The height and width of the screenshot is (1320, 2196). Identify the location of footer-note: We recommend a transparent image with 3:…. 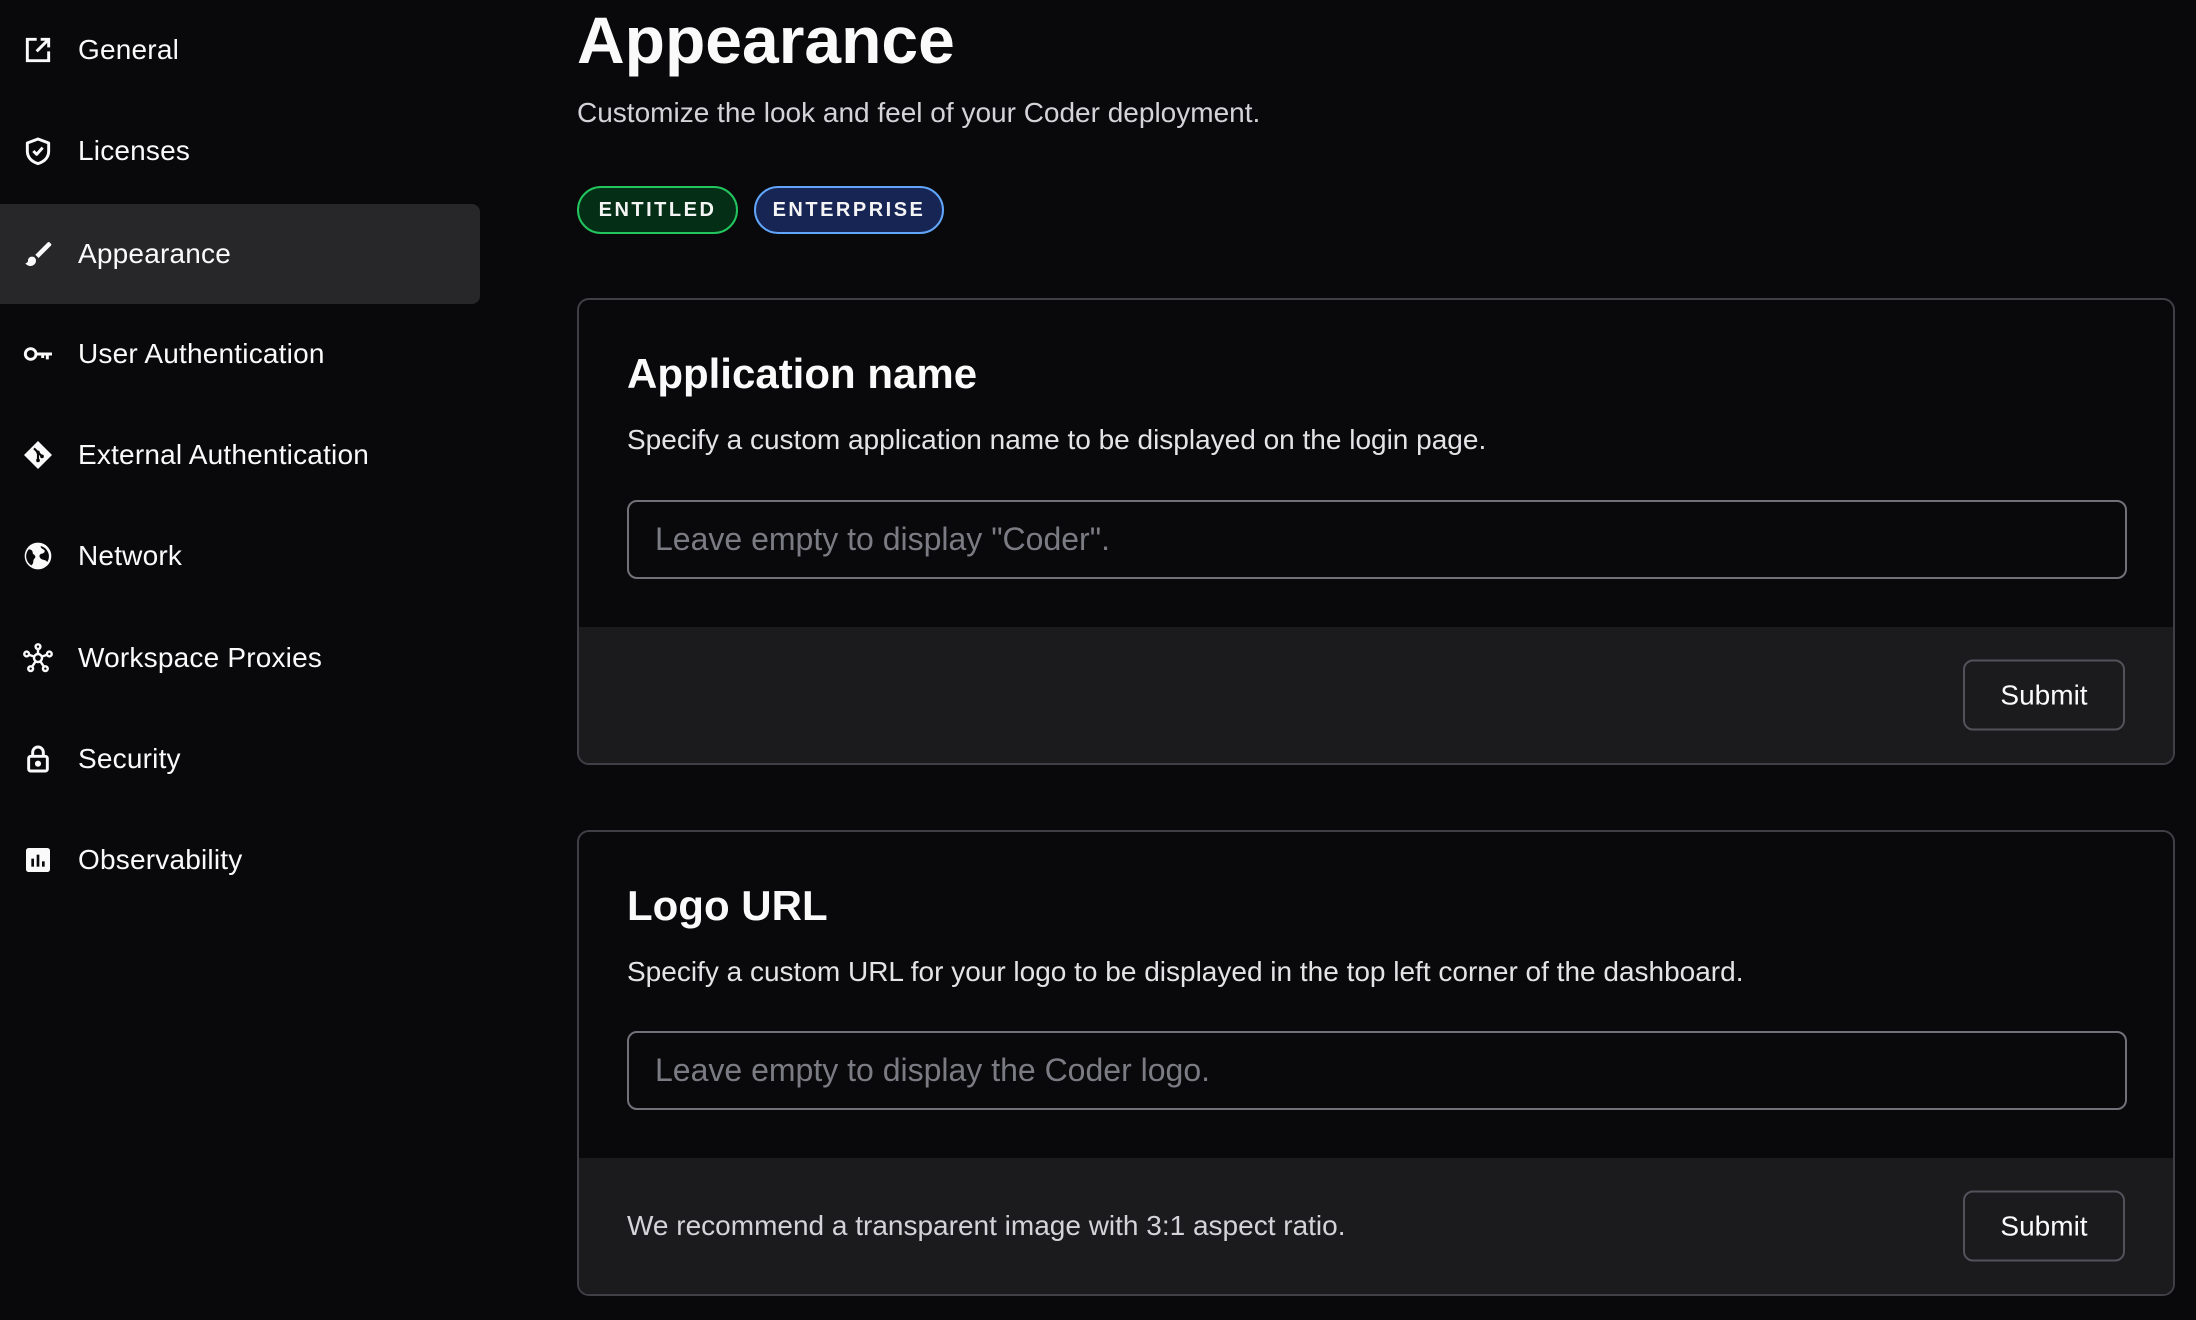
(986, 1225).